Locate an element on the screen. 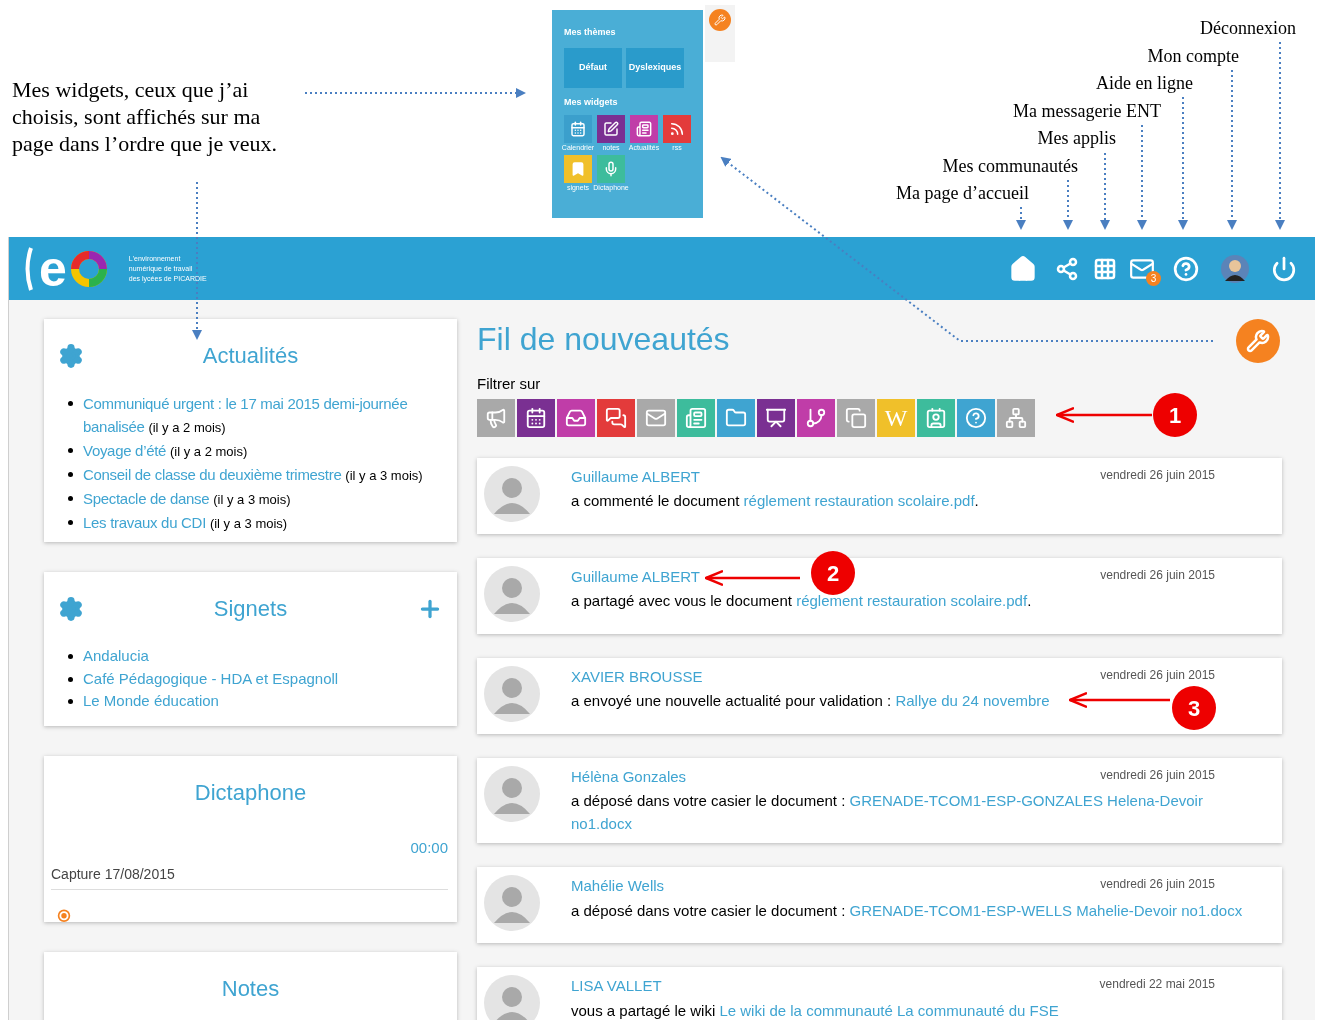 The width and height of the screenshot is (1322, 1020). annotation-label: Mon compte is located at coordinates (1193, 56).